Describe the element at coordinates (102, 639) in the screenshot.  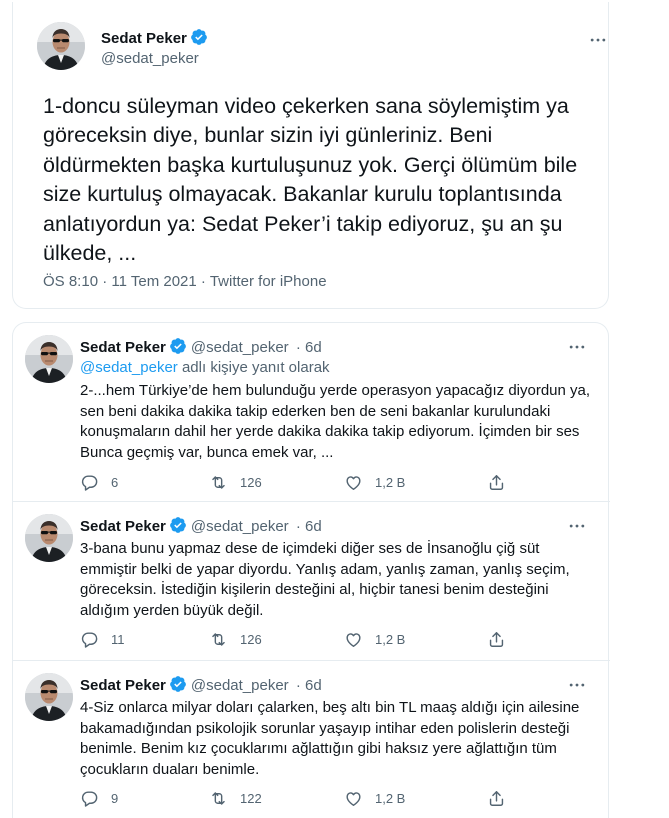
I see `reply-button: 11` at that location.